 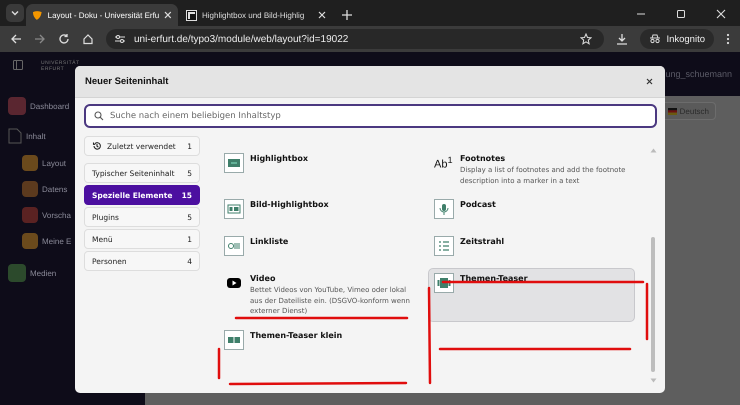 What do you see at coordinates (50, 106) in the screenshot?
I see `sidebar-label: Dashboard` at bounding box center [50, 106].